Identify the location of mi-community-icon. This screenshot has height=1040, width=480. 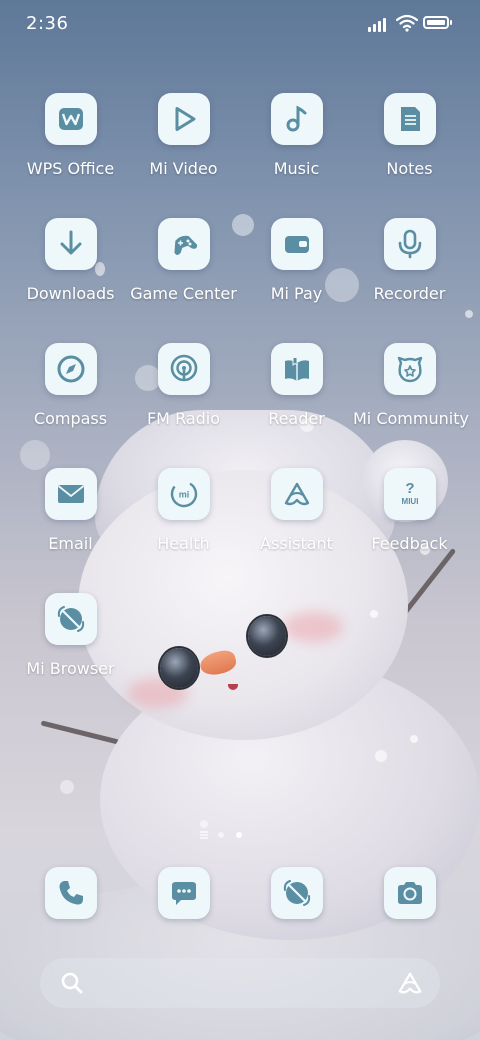
(409, 369).